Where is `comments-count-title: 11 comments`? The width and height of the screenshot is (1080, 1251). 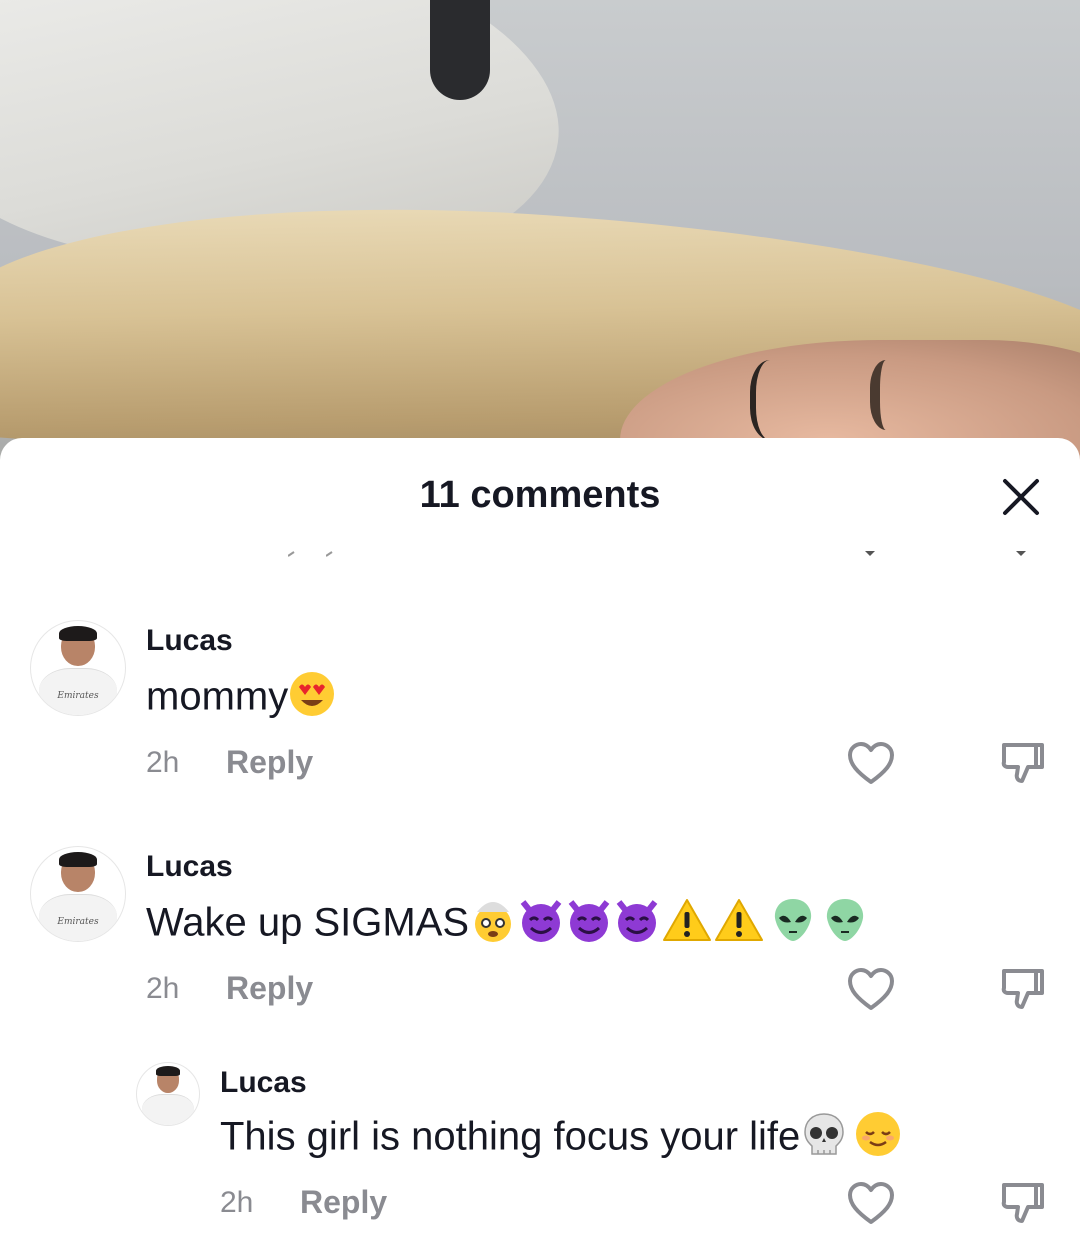 comments-count-title: 11 comments is located at coordinates (540, 495).